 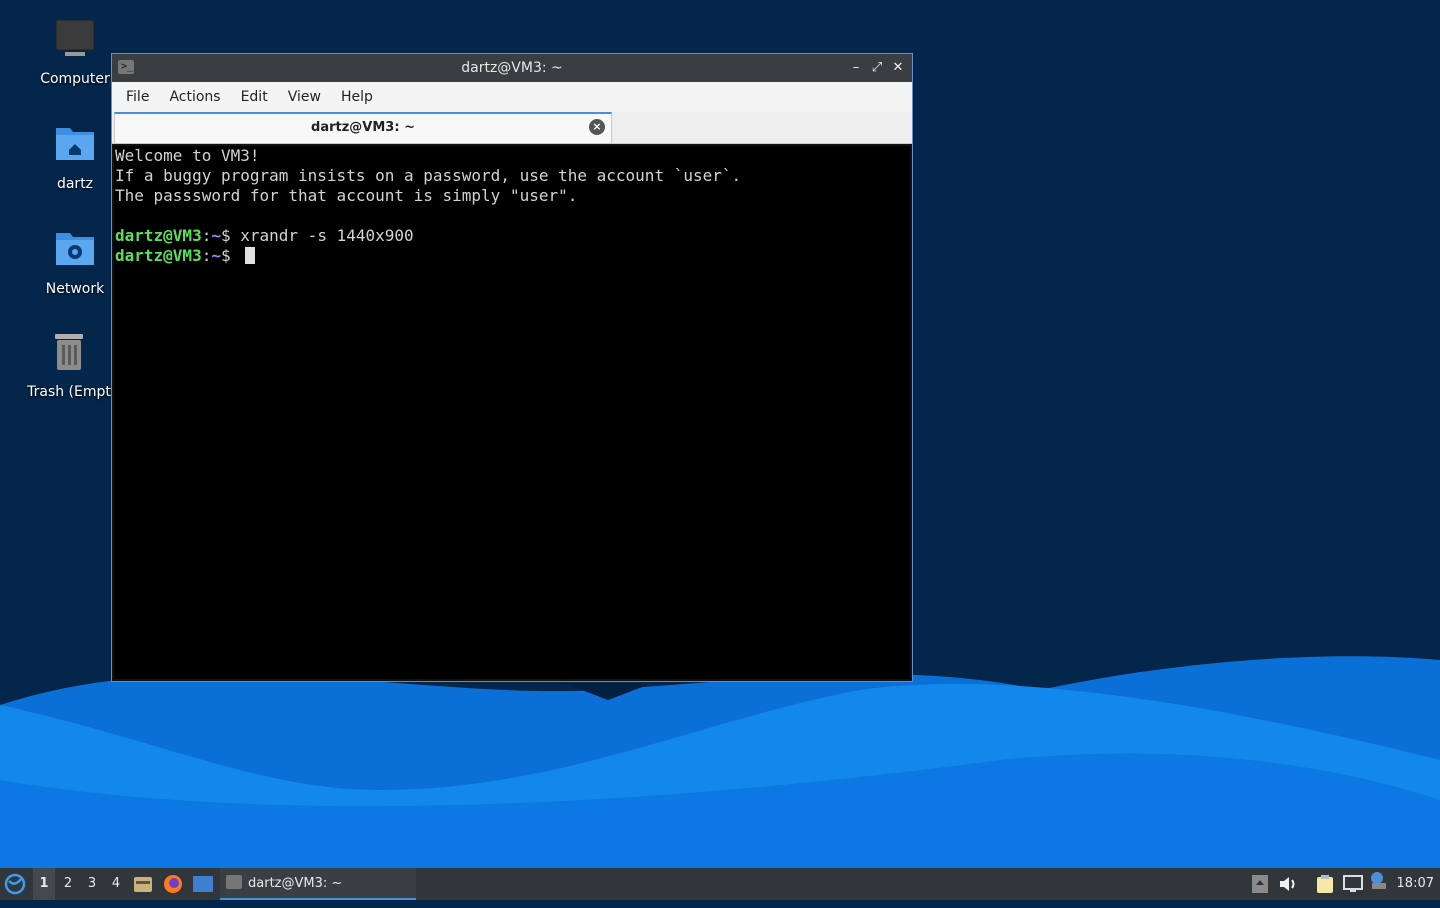 I want to click on tray-volume, so click(x=1289, y=884).